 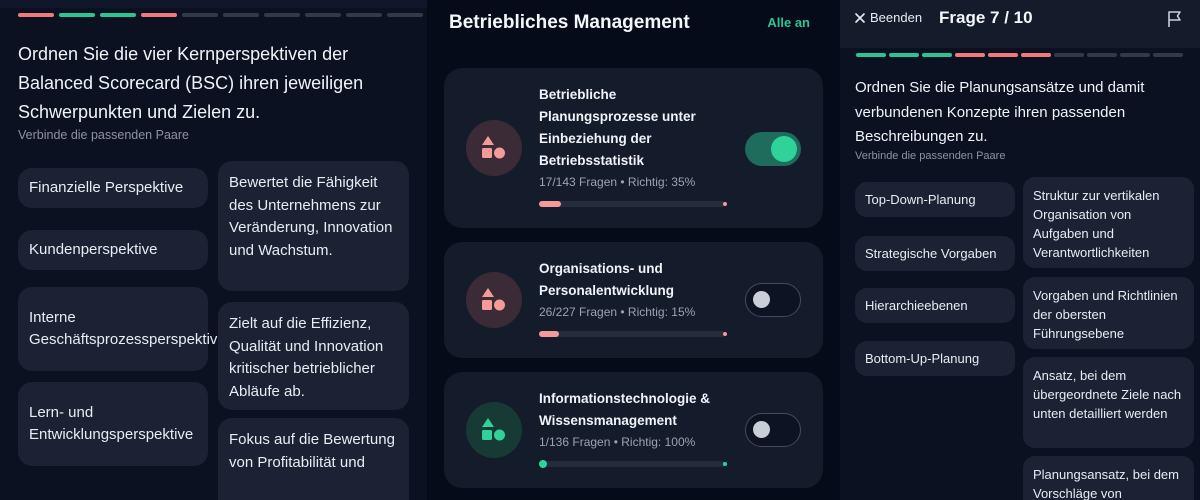 I want to click on term-label: Finanzielle Perspektive, so click(x=106, y=187).